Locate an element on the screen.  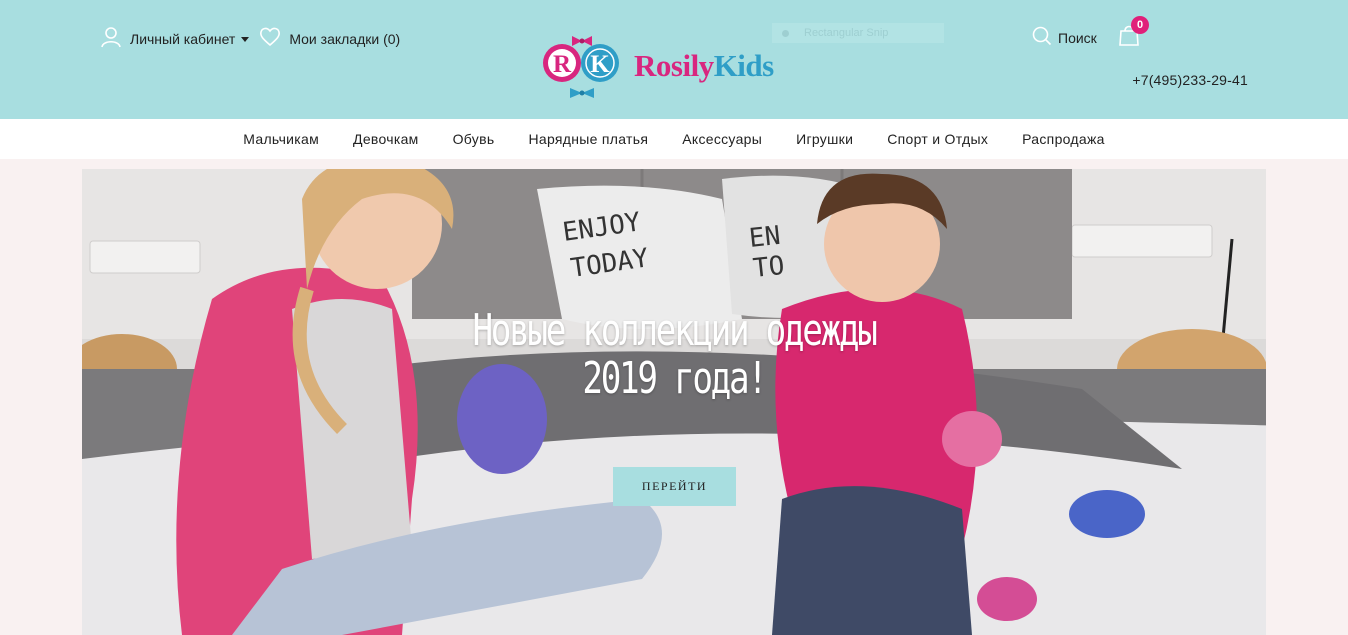
hero-title-line2: 2019 года! is located at coordinates (675, 378).